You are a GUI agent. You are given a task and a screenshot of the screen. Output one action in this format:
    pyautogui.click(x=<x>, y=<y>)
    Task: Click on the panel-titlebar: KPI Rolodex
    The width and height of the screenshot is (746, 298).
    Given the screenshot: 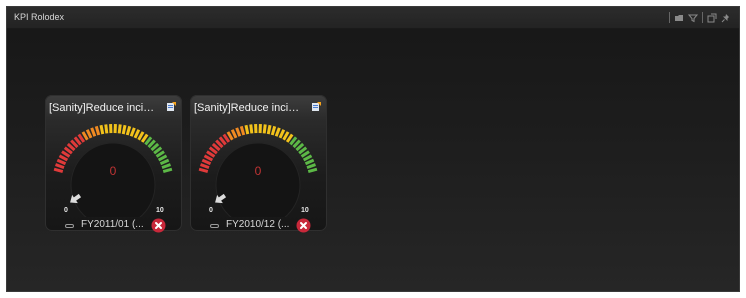 What is the action you would take?
    pyautogui.click(x=373, y=18)
    